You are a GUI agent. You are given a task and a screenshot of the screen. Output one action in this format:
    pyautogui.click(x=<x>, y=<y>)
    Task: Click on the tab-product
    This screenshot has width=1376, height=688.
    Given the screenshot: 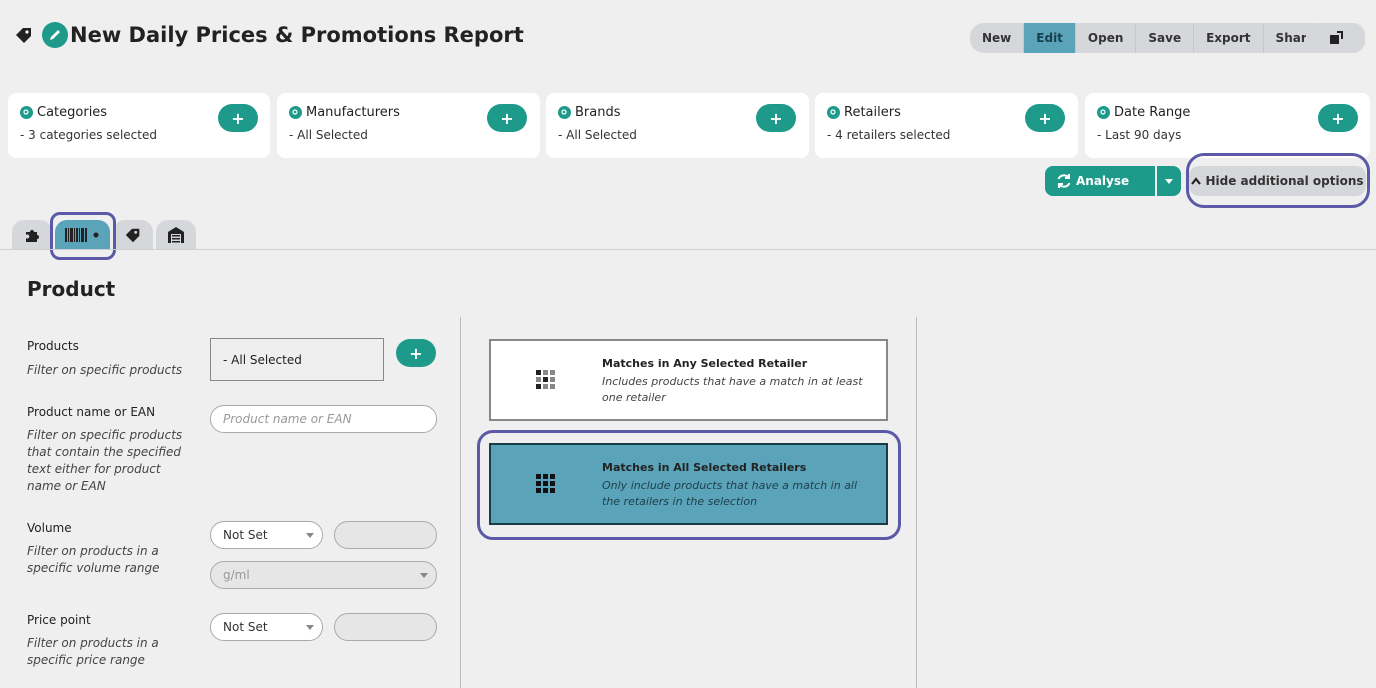 What is the action you would take?
    pyautogui.click(x=82, y=235)
    